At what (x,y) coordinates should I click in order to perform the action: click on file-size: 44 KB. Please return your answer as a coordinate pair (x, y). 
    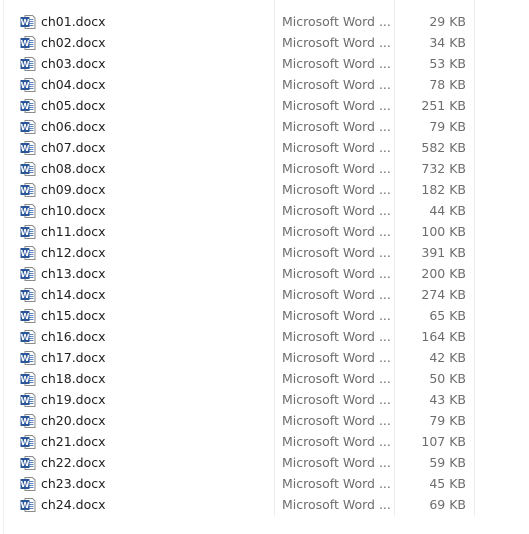
    Looking at the image, I should click on (447, 210).